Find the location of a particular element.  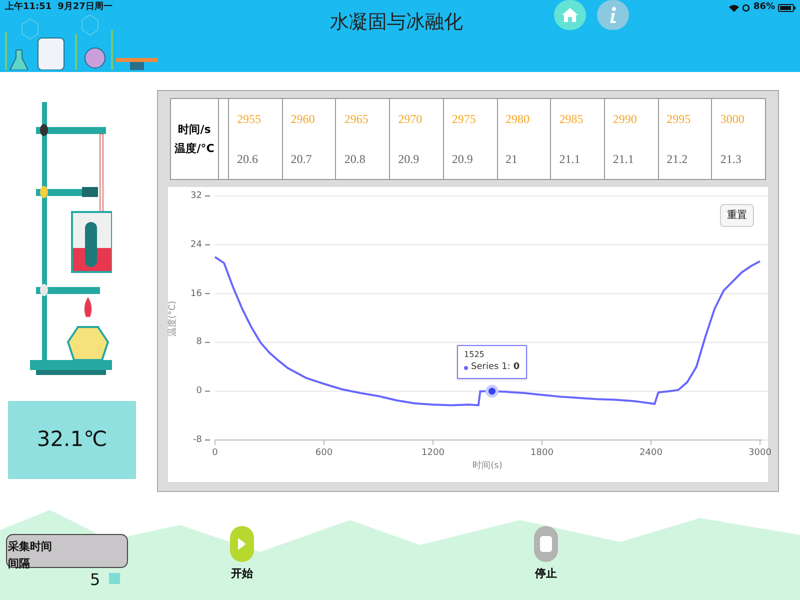

status-time: 上午11:51 is located at coordinates (28, 7).